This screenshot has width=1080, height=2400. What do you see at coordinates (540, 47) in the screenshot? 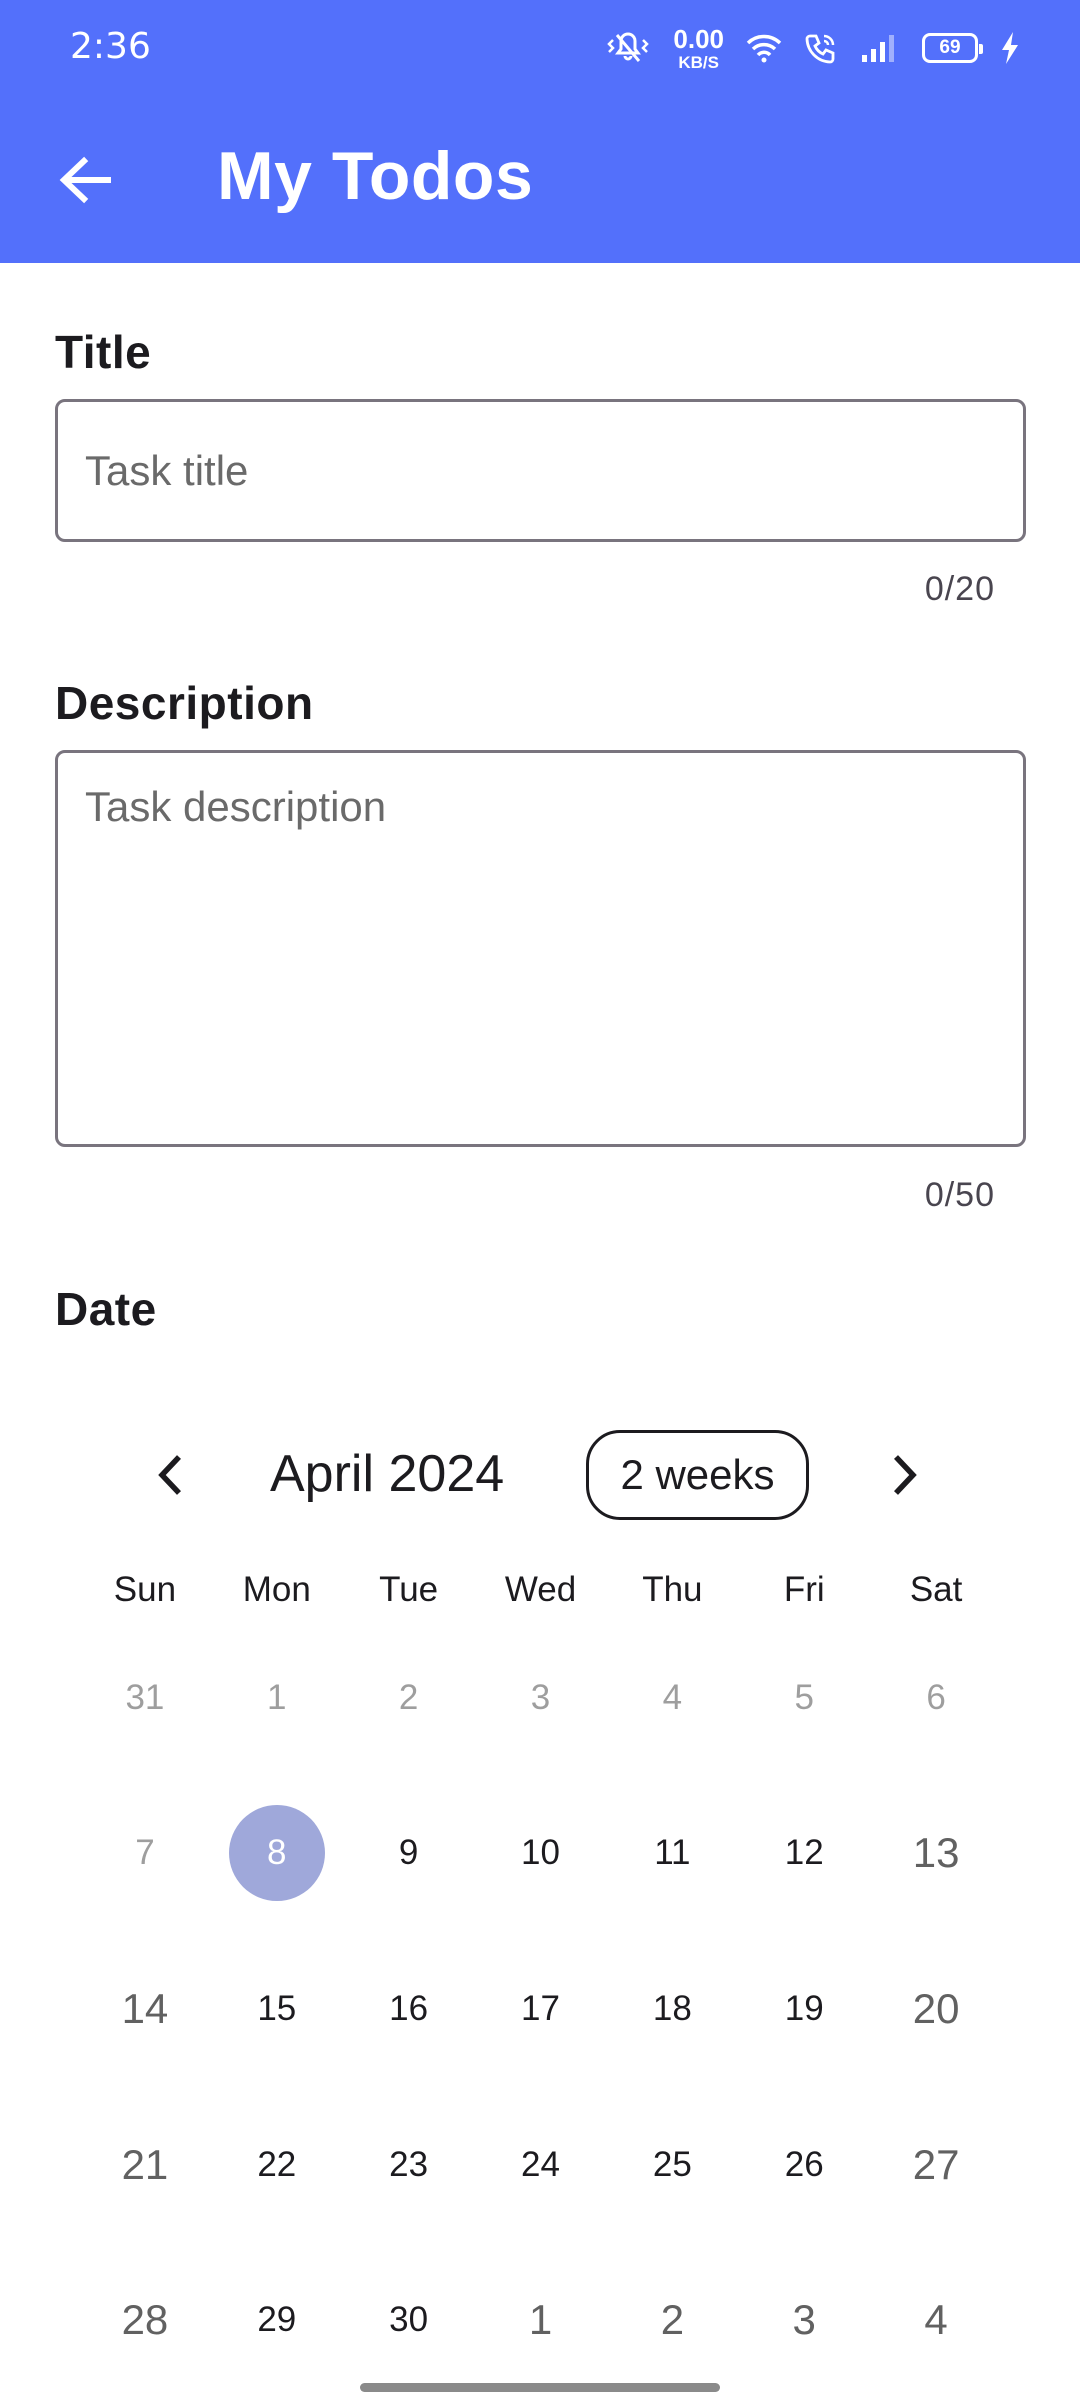
I see `status-bar: 2:36 0.00 KB/S 69` at bounding box center [540, 47].